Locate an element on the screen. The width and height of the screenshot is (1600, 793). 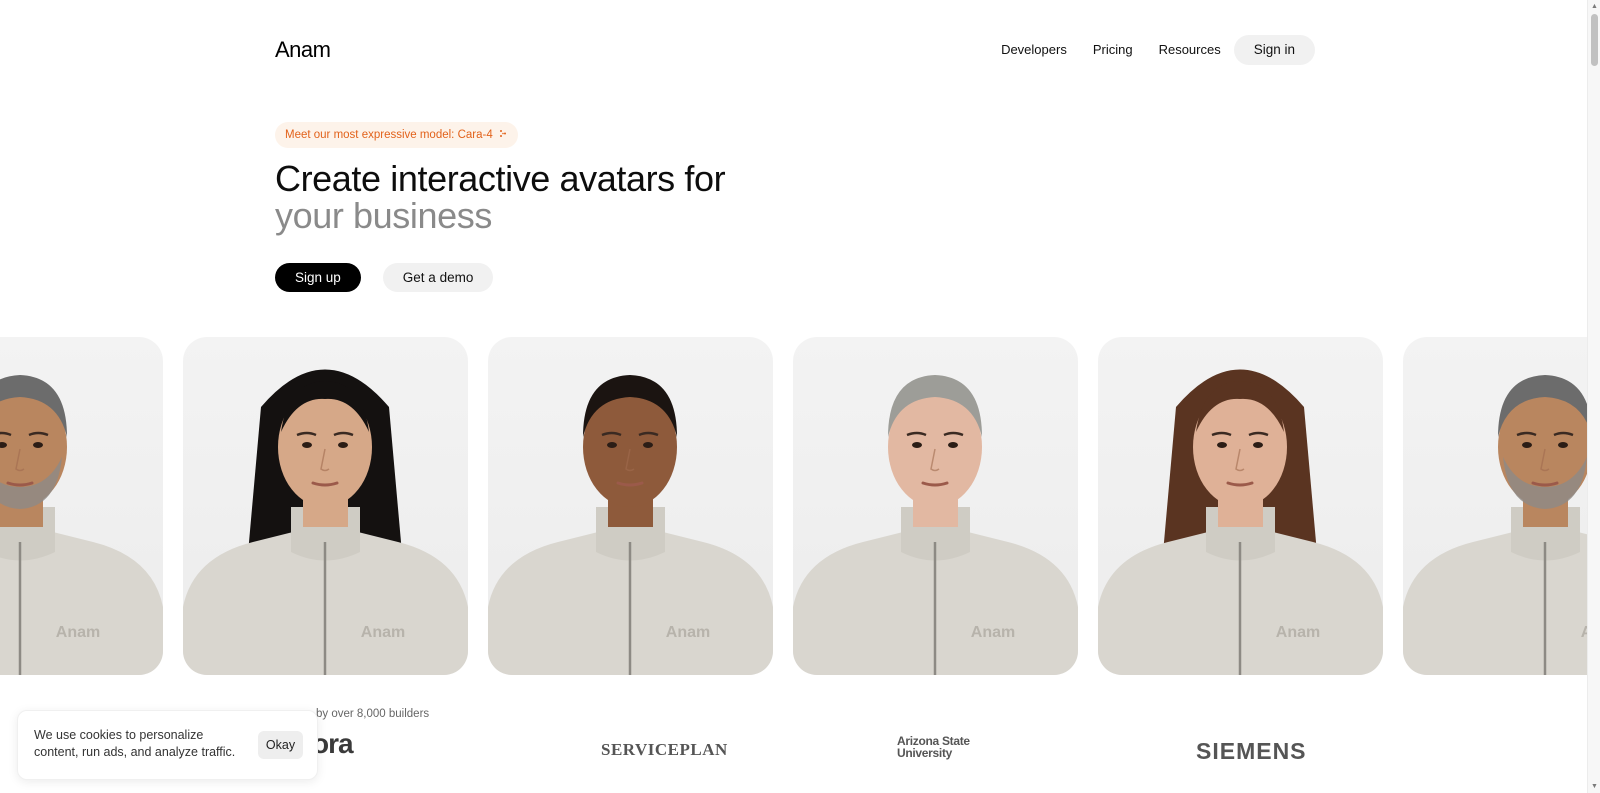
logo-siemens: SIEMENS is located at coordinates (1251, 751).